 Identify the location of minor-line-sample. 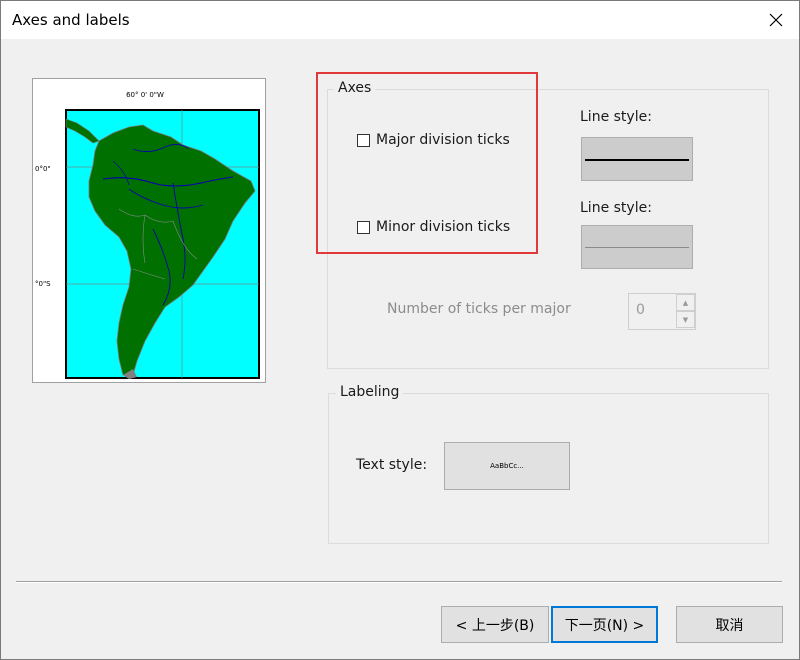
(637, 247).